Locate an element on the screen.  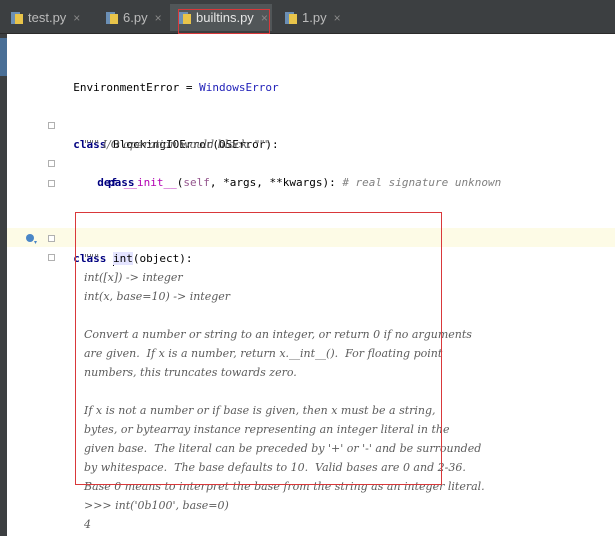
tab-builtins-py: builtins.py × is located at coordinates (221, 17).